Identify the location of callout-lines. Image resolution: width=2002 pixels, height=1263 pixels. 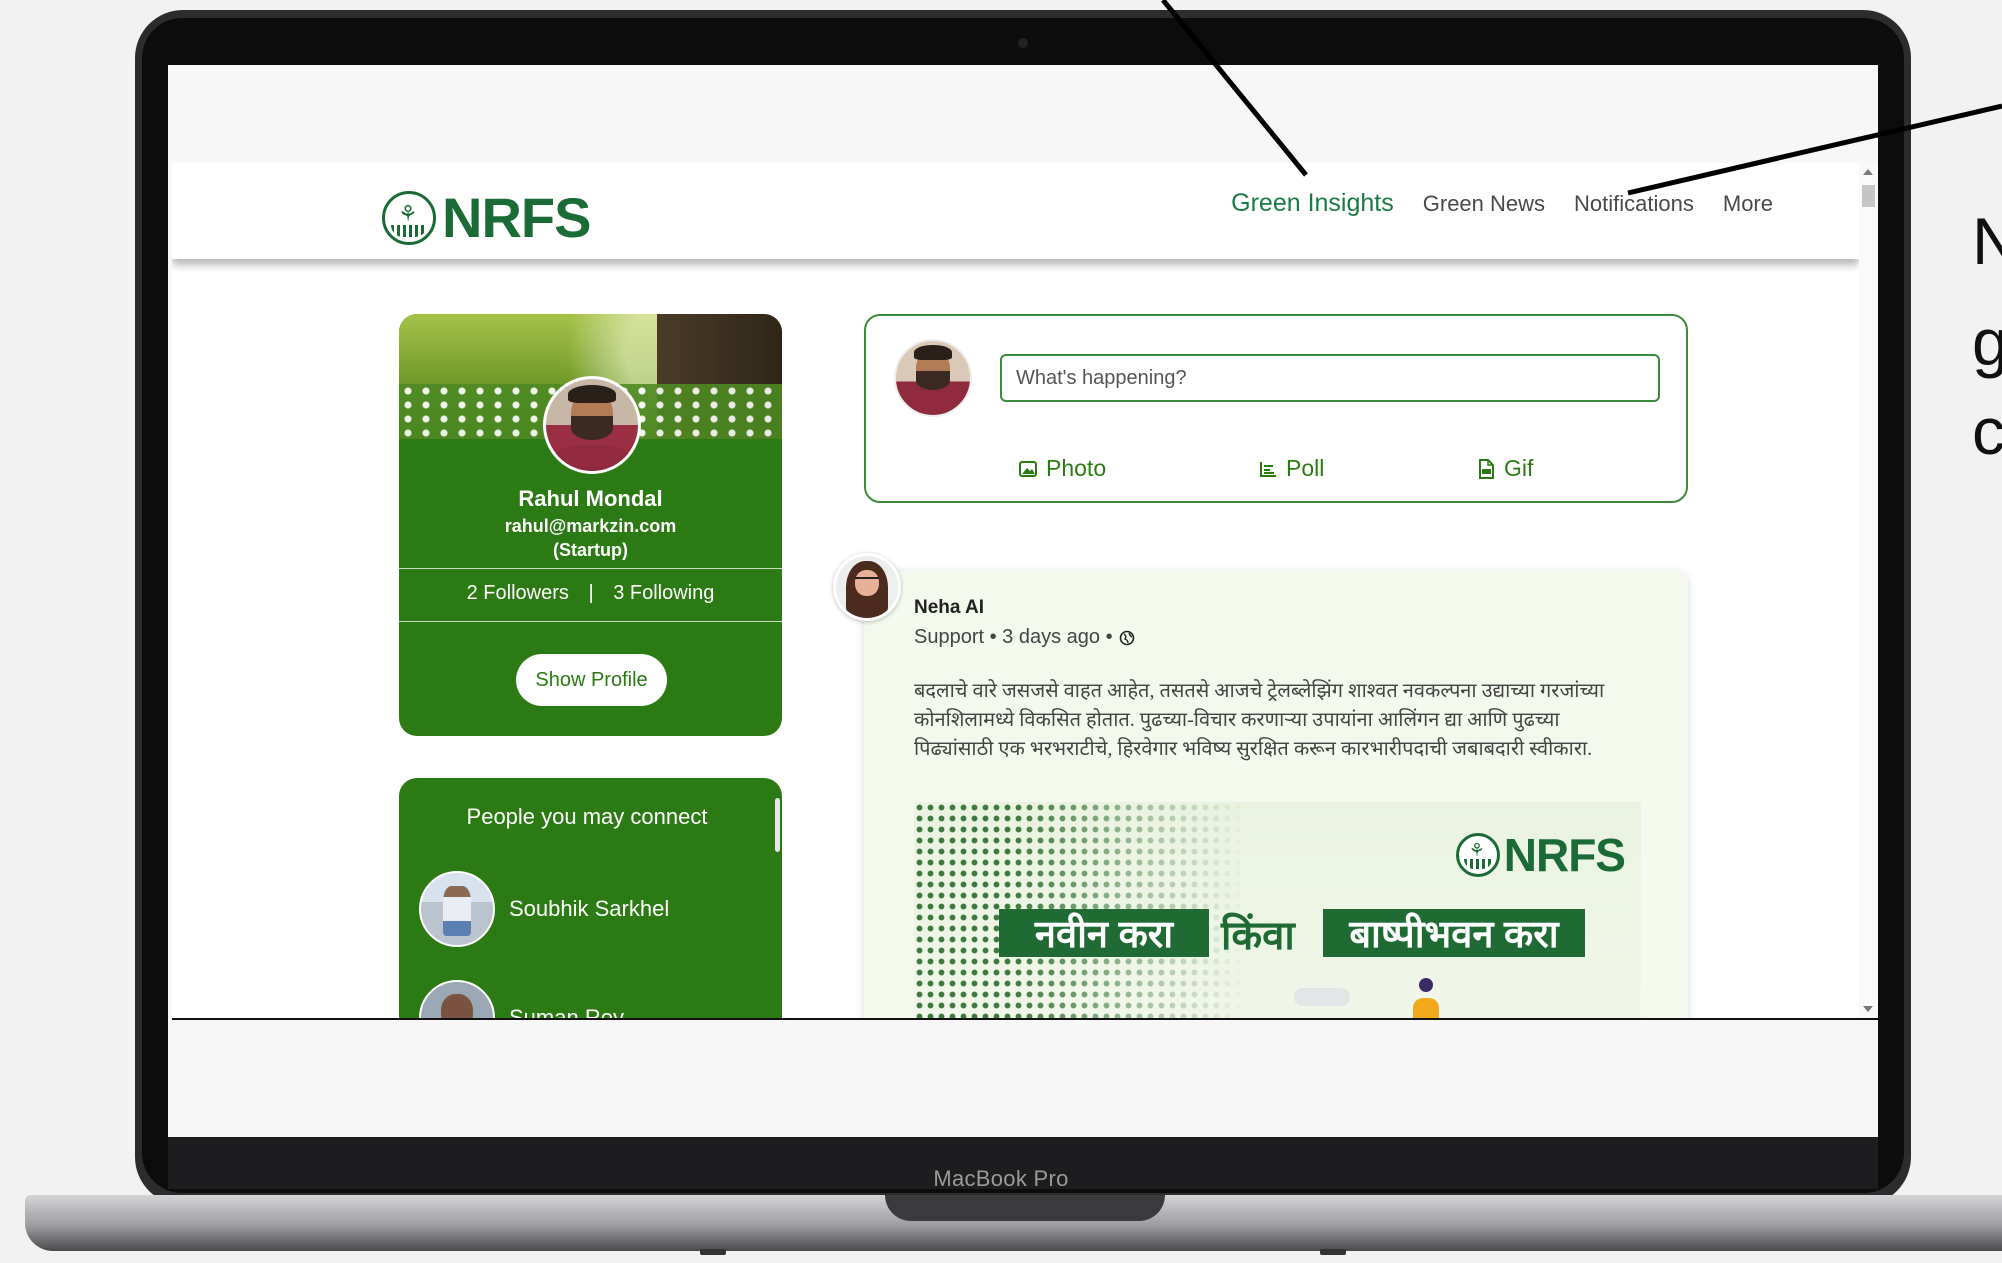
(1581, 98).